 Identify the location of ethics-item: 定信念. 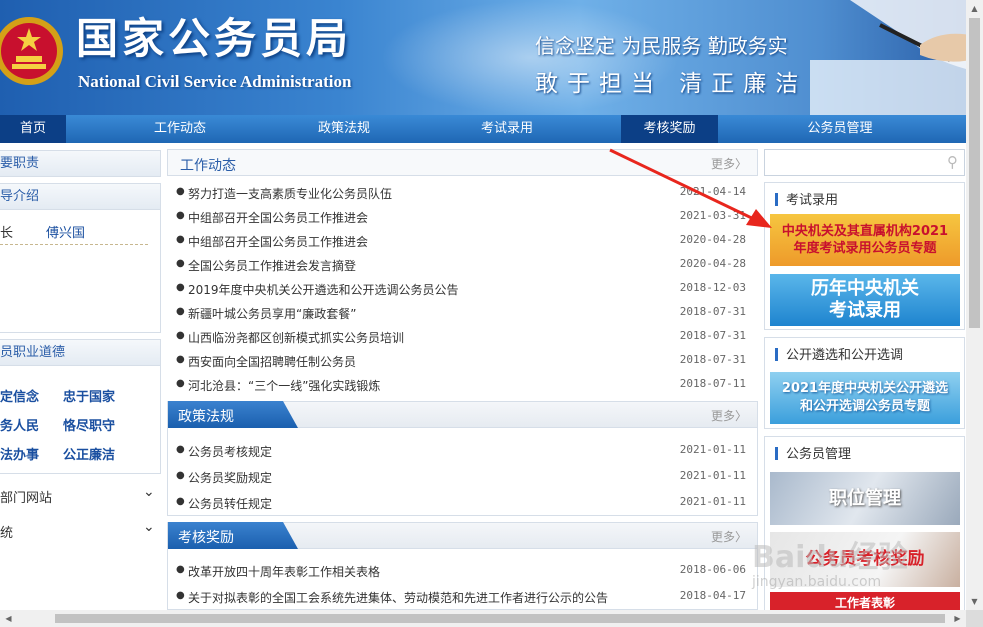
(19, 395).